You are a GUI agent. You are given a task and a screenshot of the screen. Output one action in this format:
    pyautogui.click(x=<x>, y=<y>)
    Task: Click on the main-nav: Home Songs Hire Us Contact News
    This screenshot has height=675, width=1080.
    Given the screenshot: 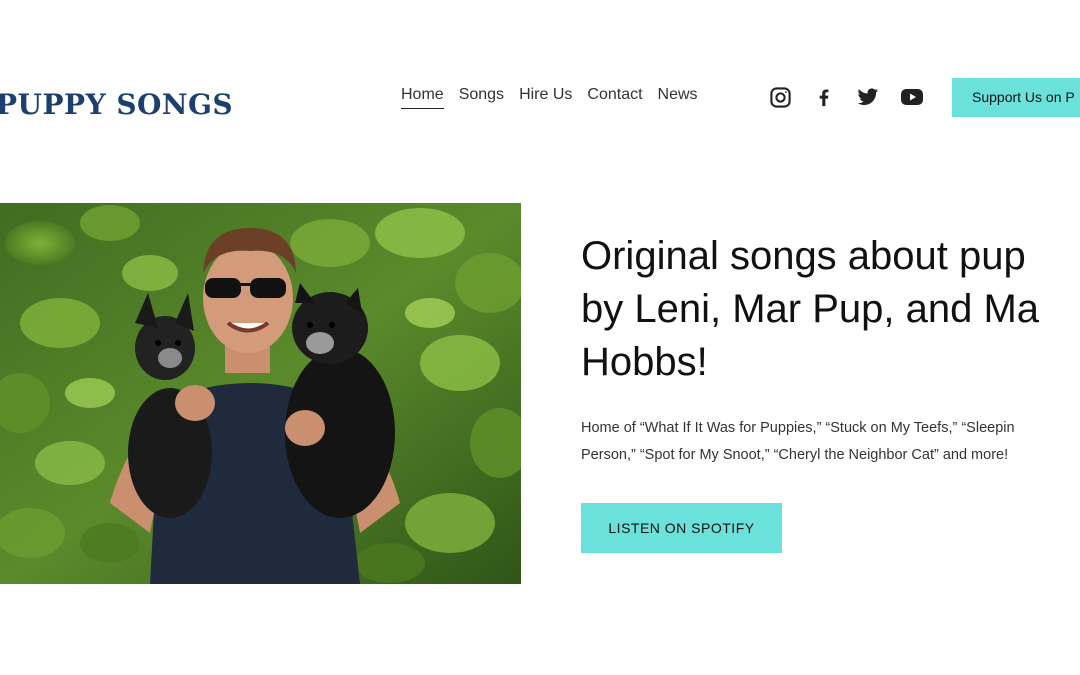 What is the action you would take?
    pyautogui.click(x=549, y=97)
    